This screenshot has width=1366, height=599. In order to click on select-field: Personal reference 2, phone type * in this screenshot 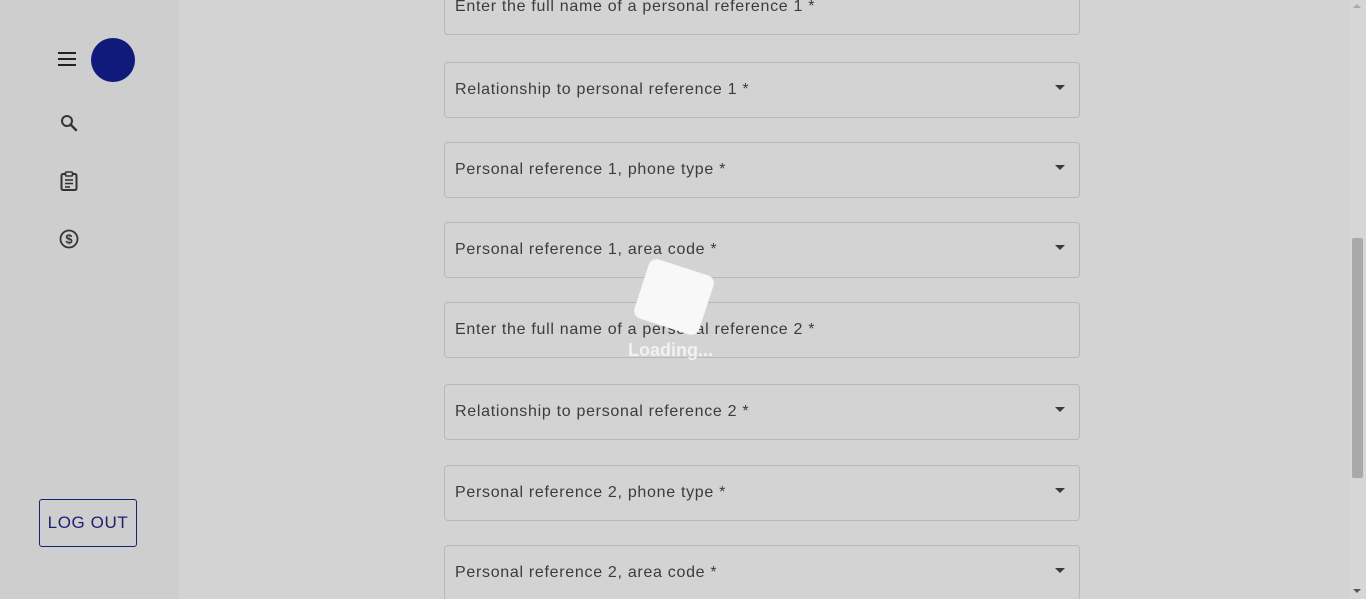, I will do `click(762, 493)`.